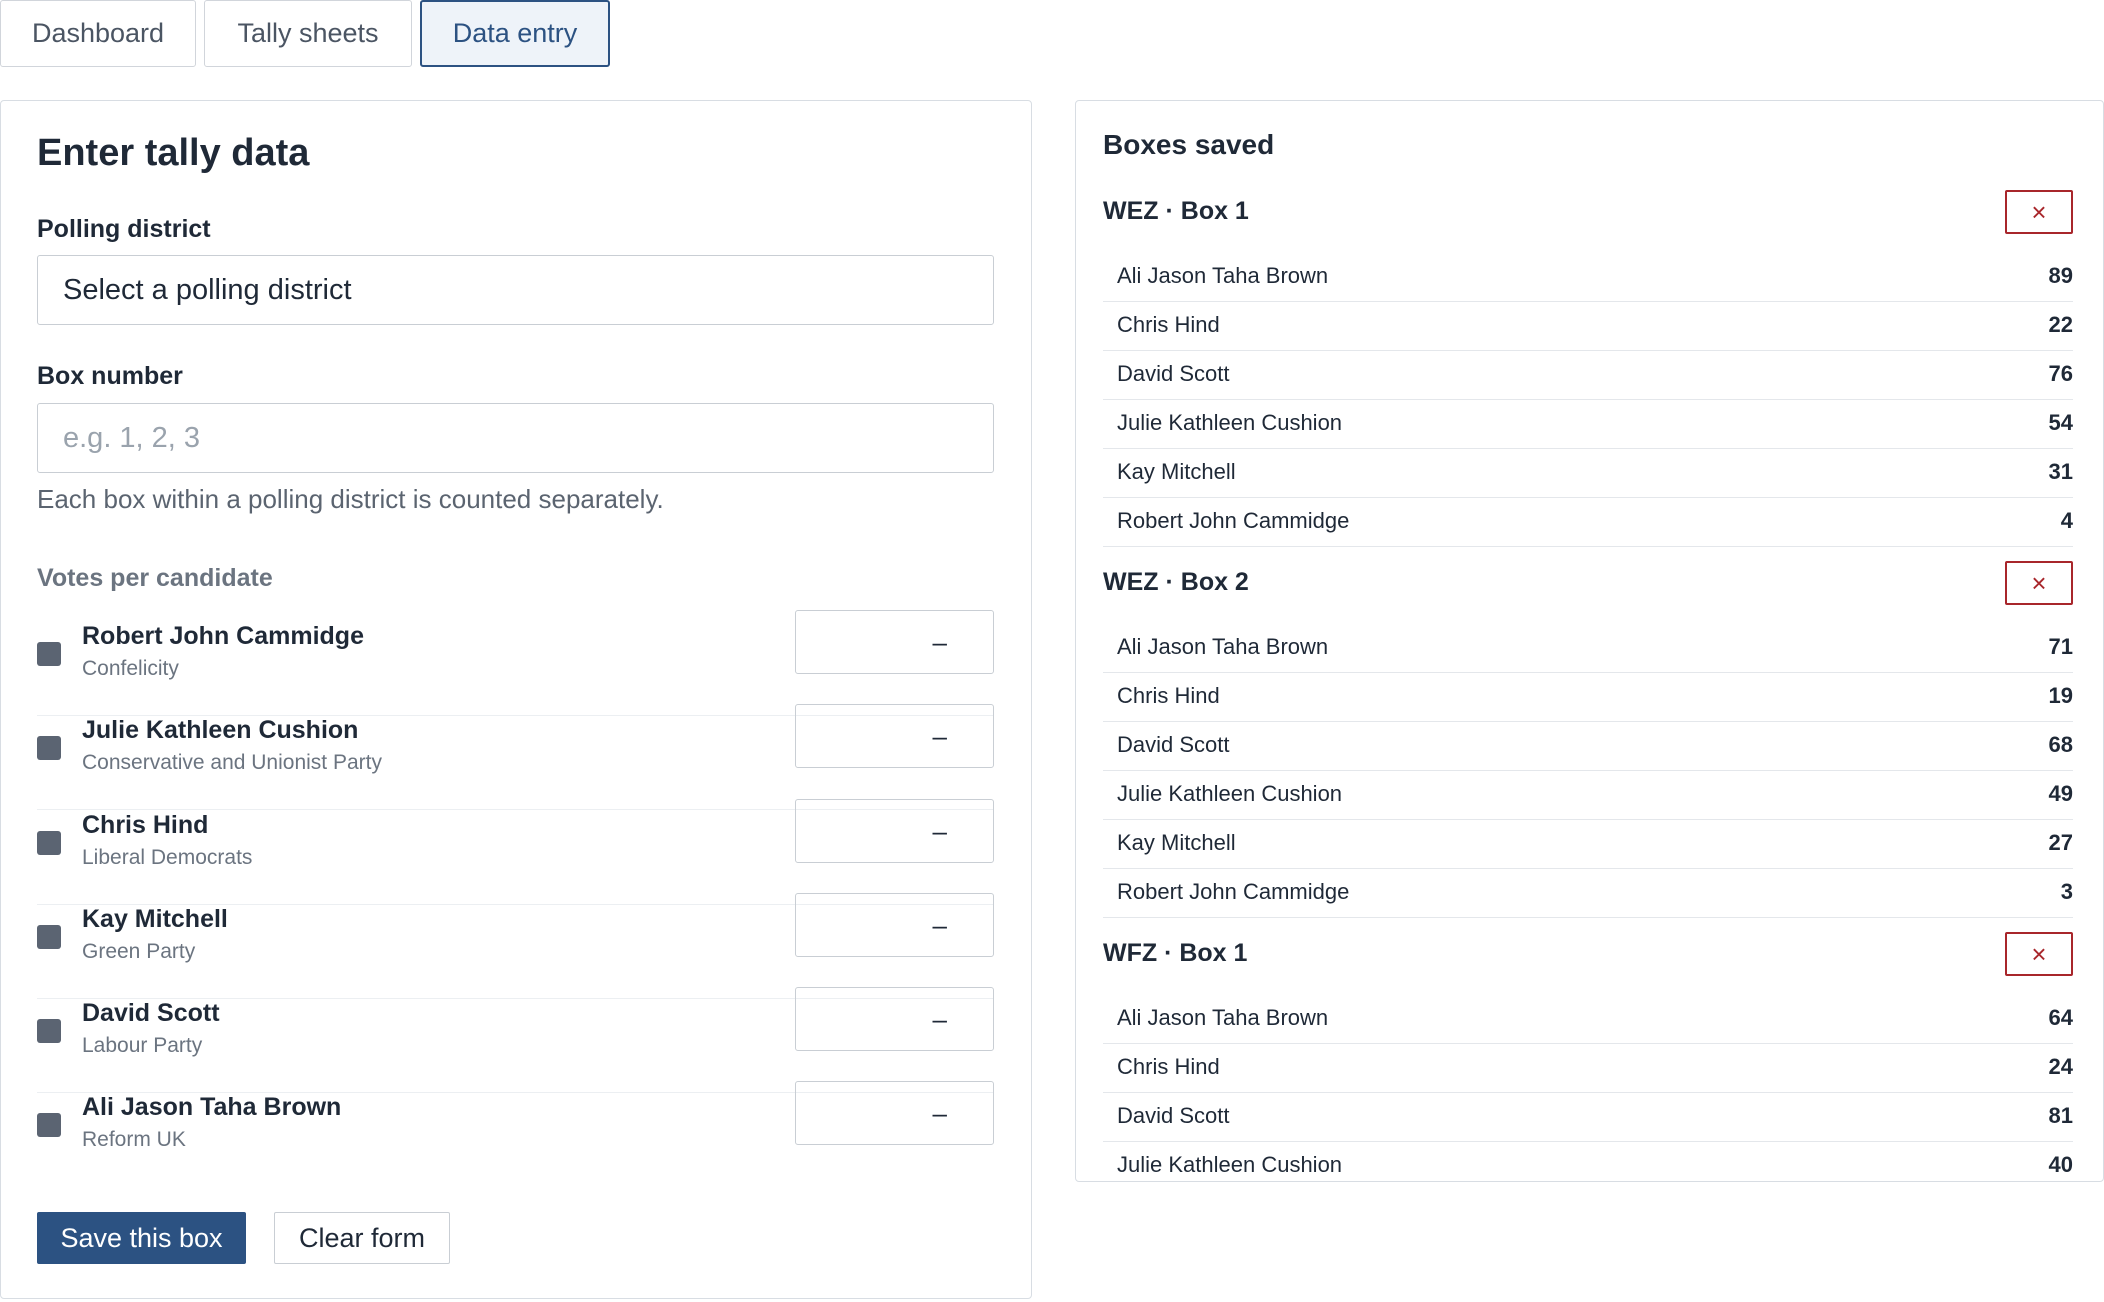 The height and width of the screenshot is (1302, 2104). I want to click on saved-row-votes: 54, so click(2060, 422).